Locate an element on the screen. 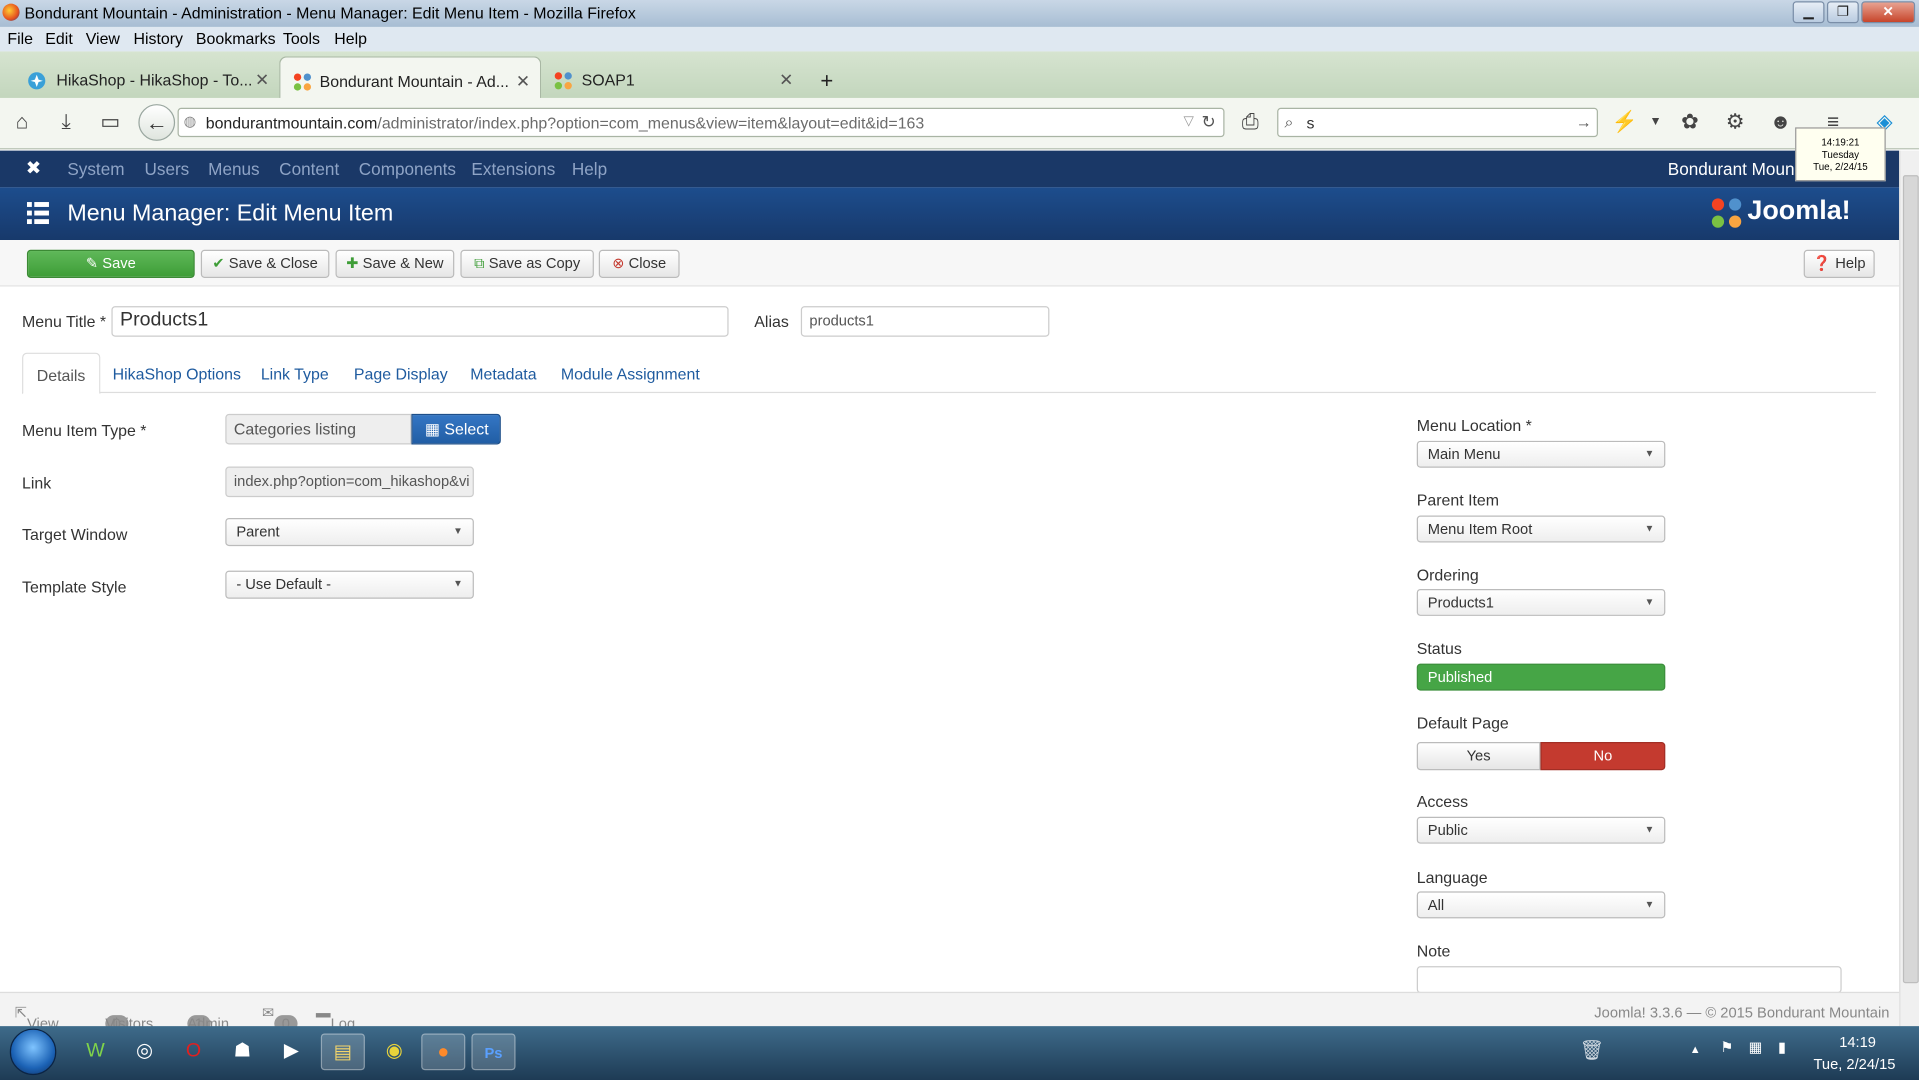 This screenshot has width=1919, height=1080. menu-history: History is located at coordinates (158, 38).